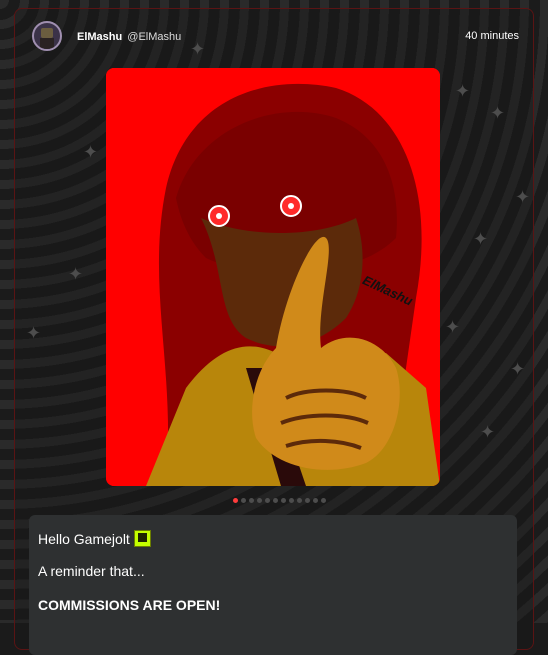 This screenshot has height=655, width=548. Describe the element at coordinates (274, 37) in the screenshot. I see `post-header: ElMashu @ElMashu 40 minutes` at that location.